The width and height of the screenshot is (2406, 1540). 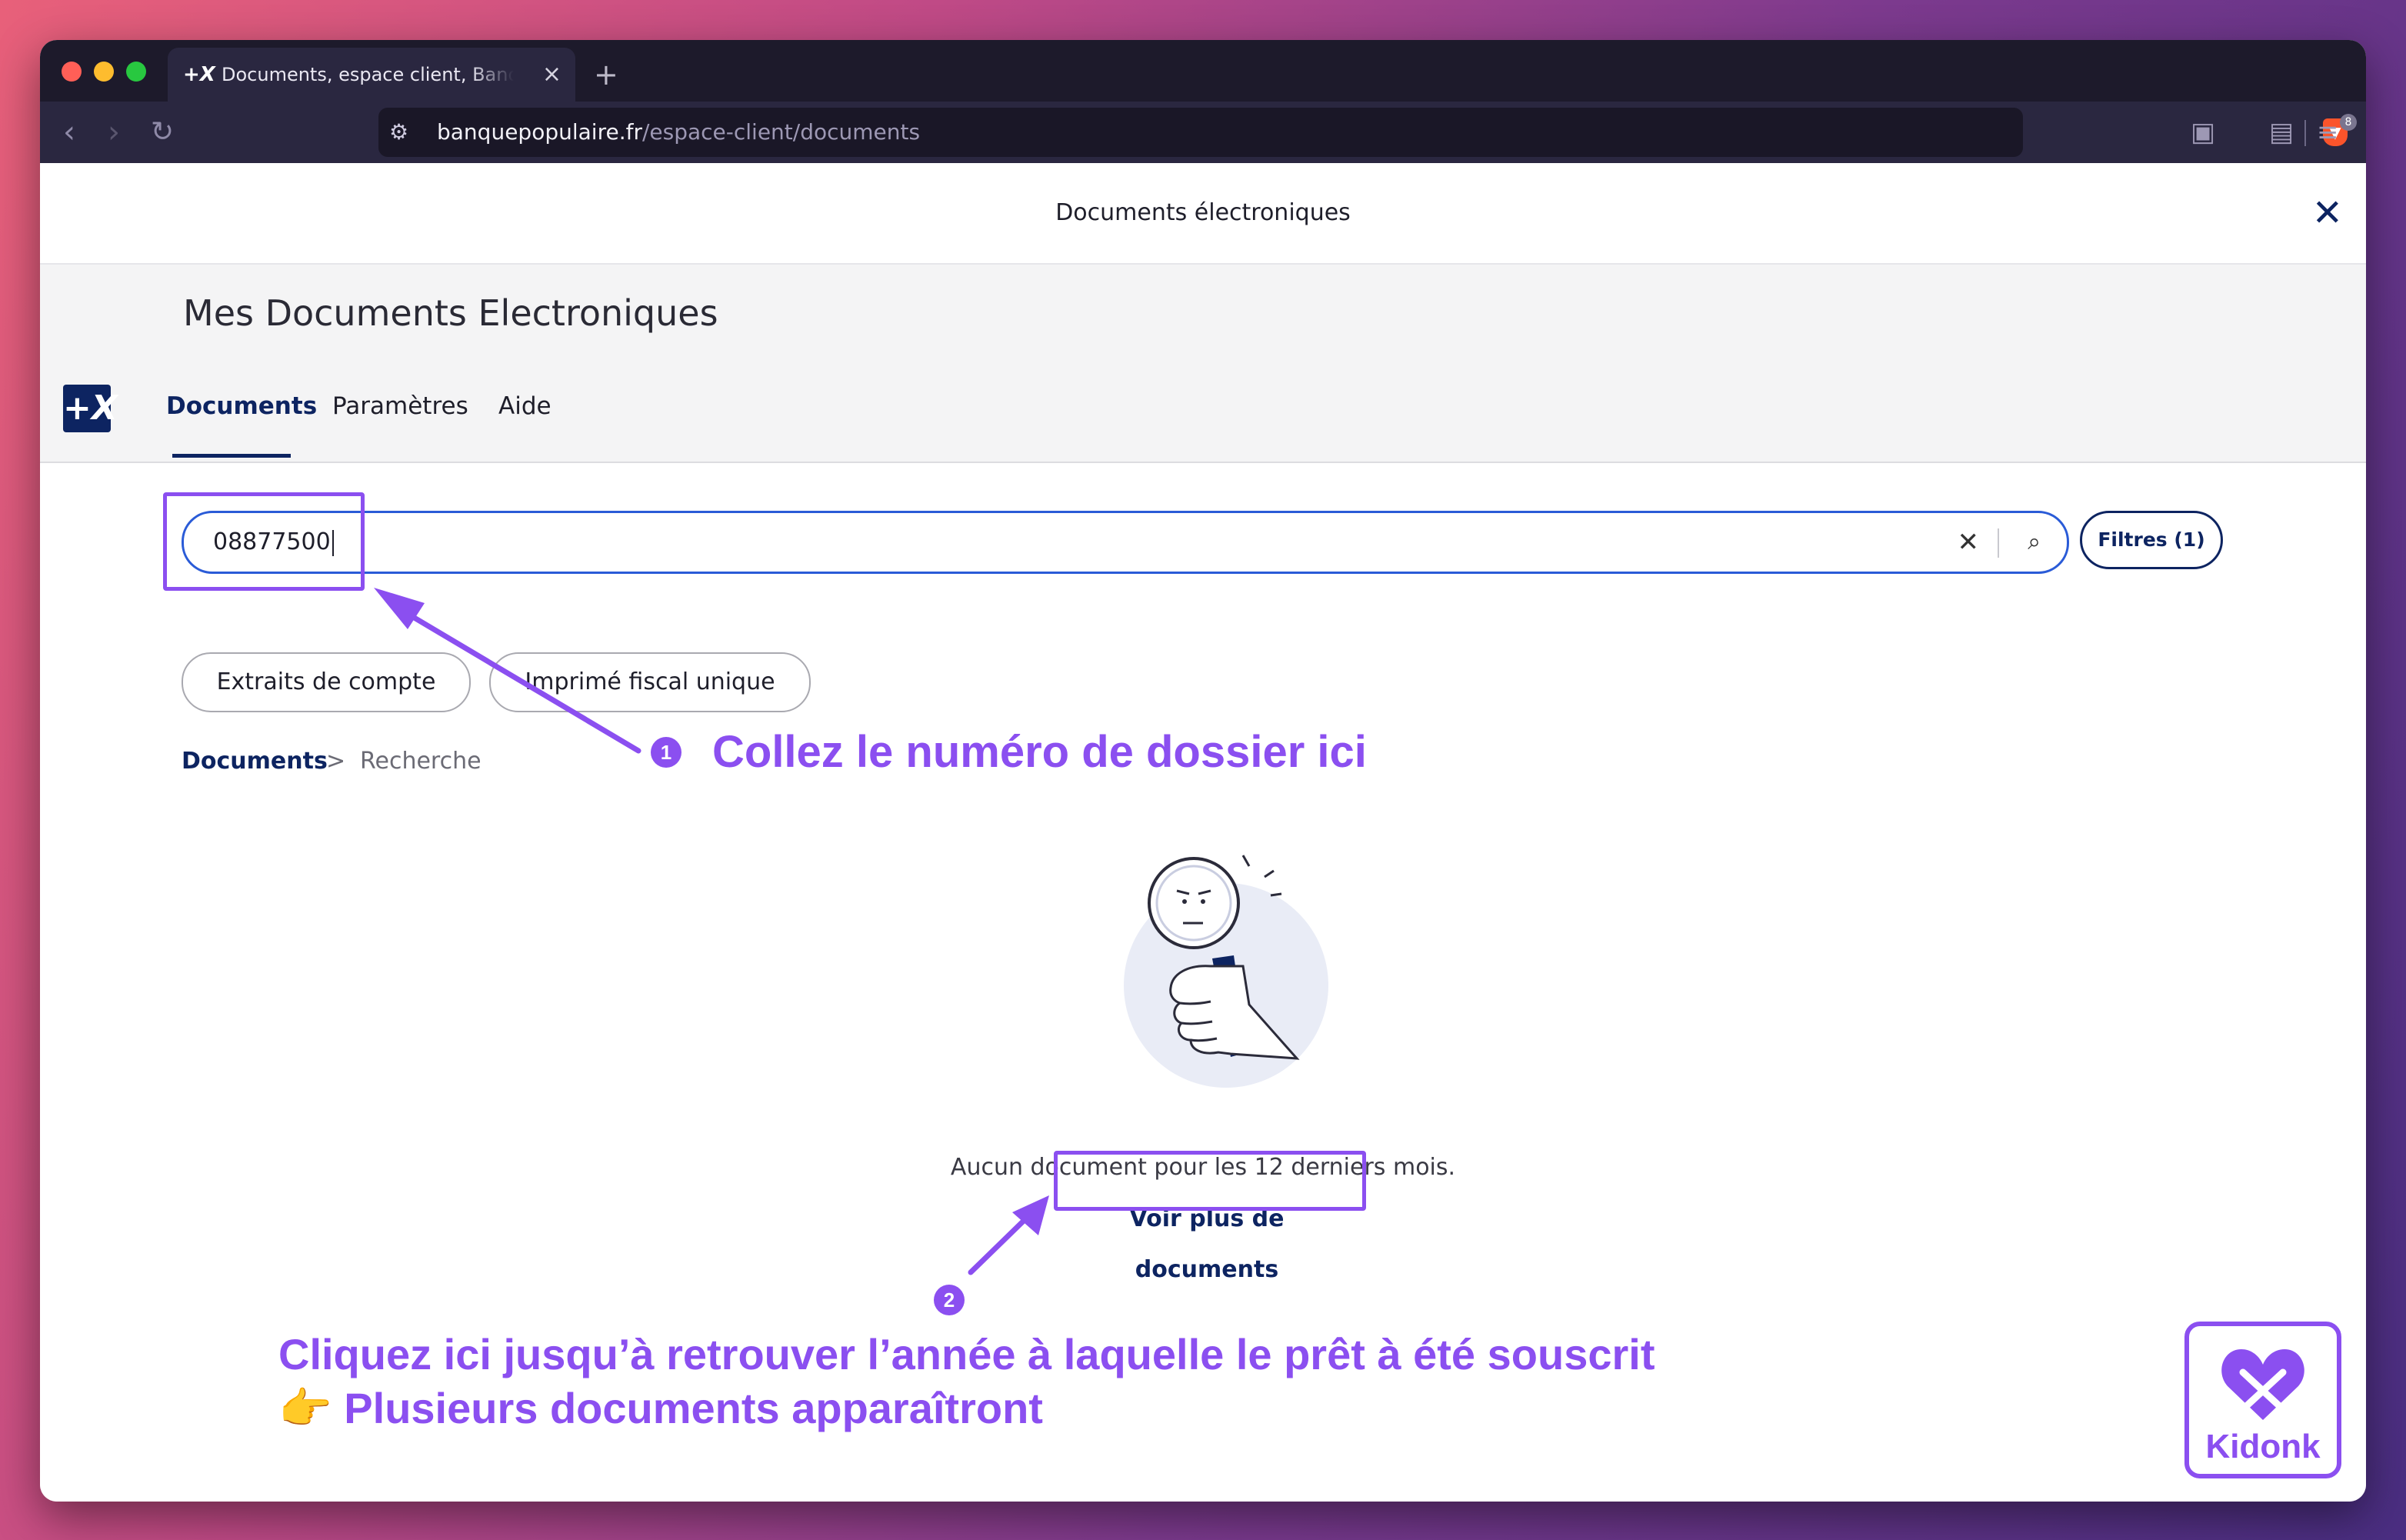 I want to click on chip-imprime-fiscal-unique: Imprimé fiscal unique, so click(x=650, y=682).